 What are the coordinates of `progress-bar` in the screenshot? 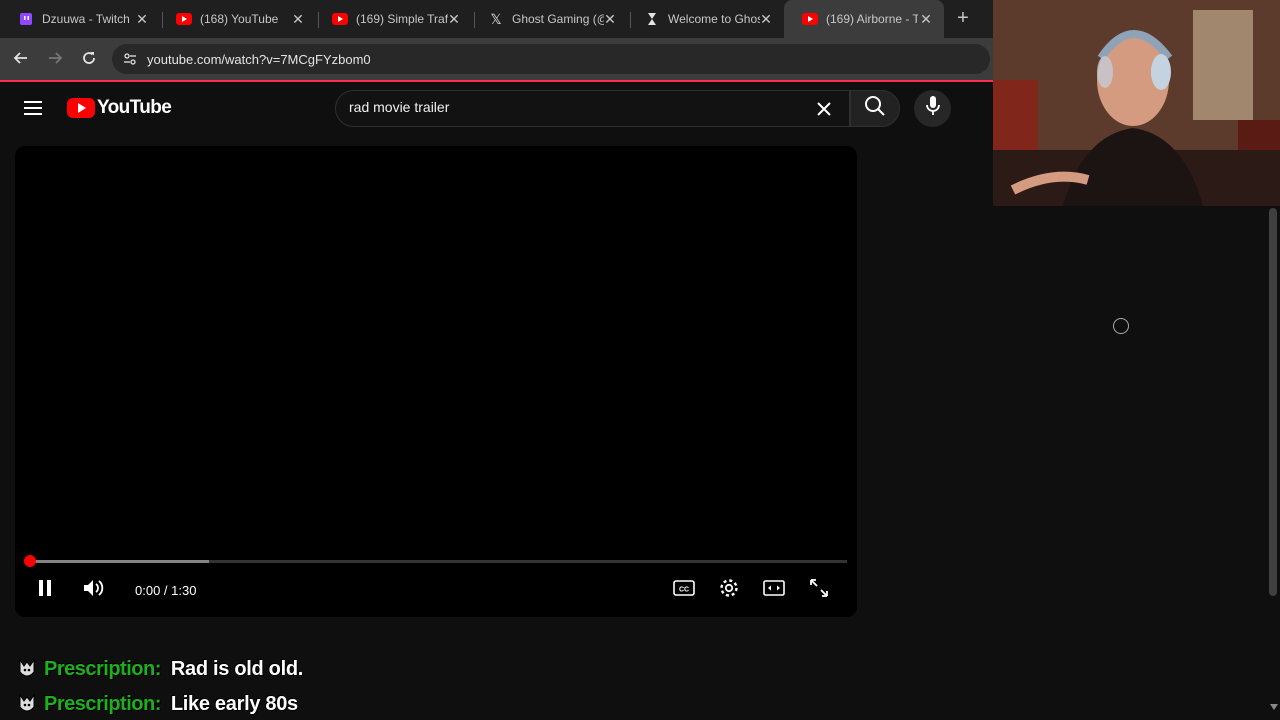 It's located at (438, 561).